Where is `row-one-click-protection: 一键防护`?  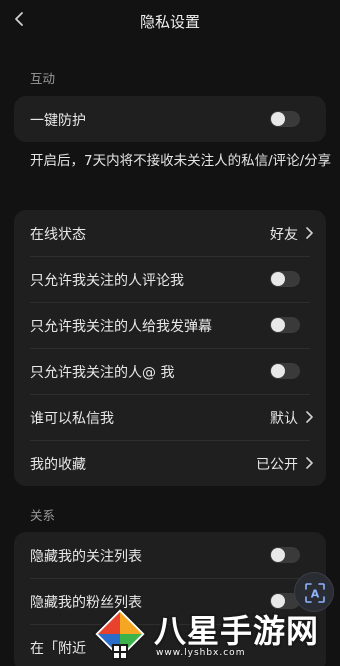 row-one-click-protection: 一键防护 is located at coordinates (170, 119).